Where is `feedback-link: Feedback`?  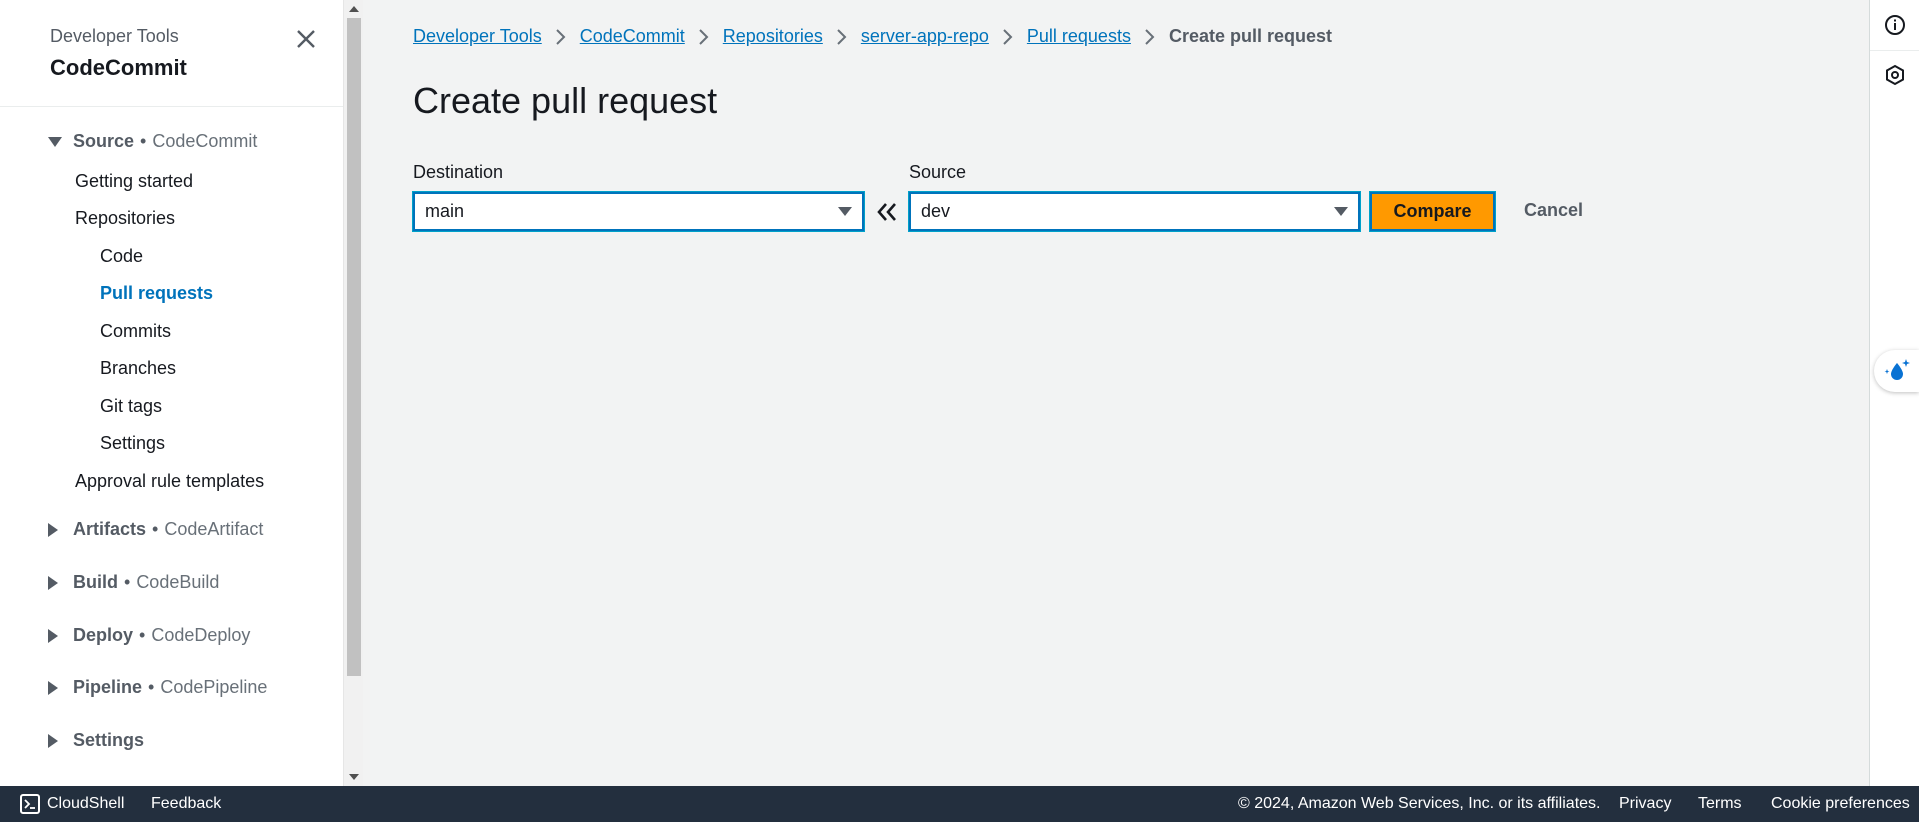 feedback-link: Feedback is located at coordinates (186, 804).